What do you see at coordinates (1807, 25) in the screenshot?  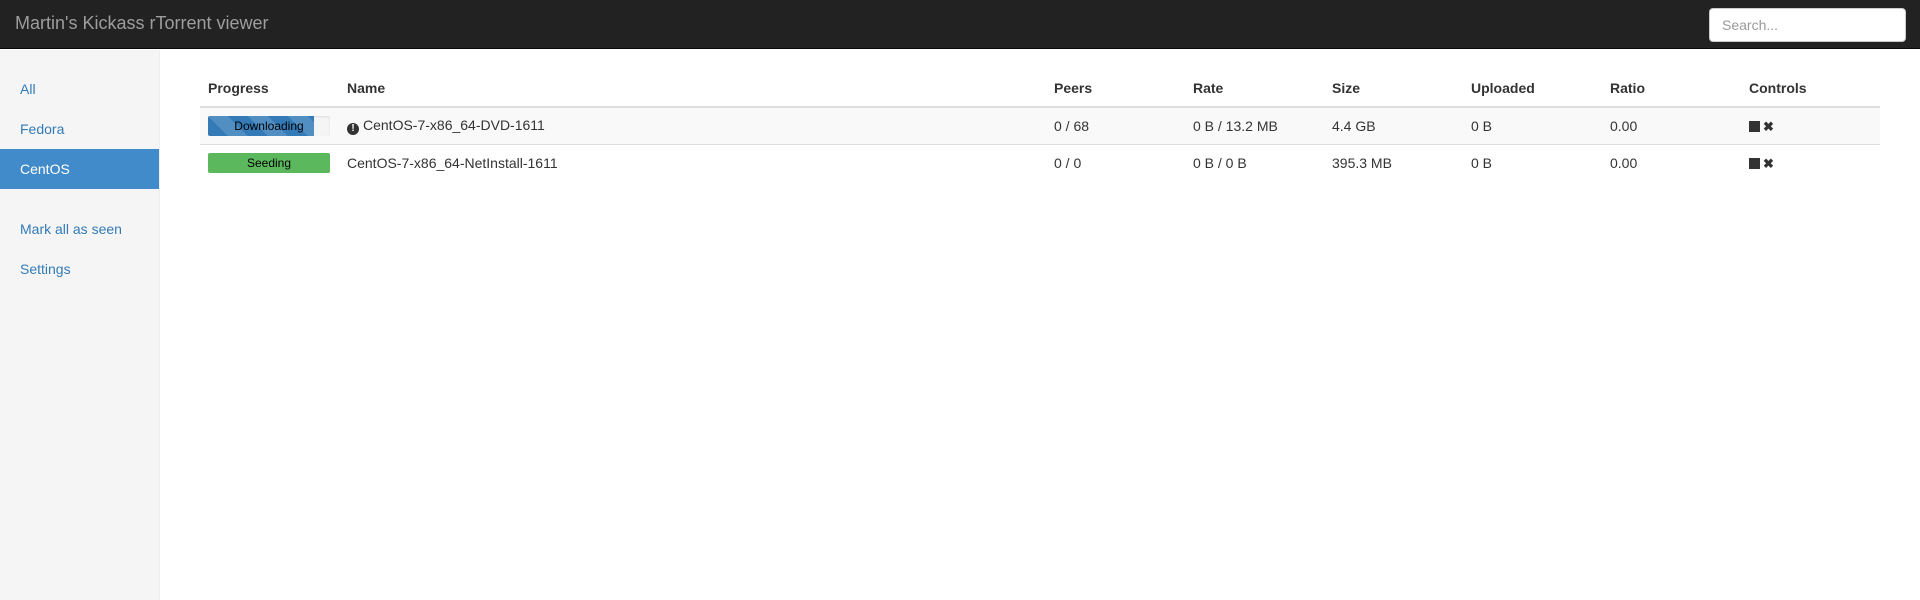 I see `search-input` at bounding box center [1807, 25].